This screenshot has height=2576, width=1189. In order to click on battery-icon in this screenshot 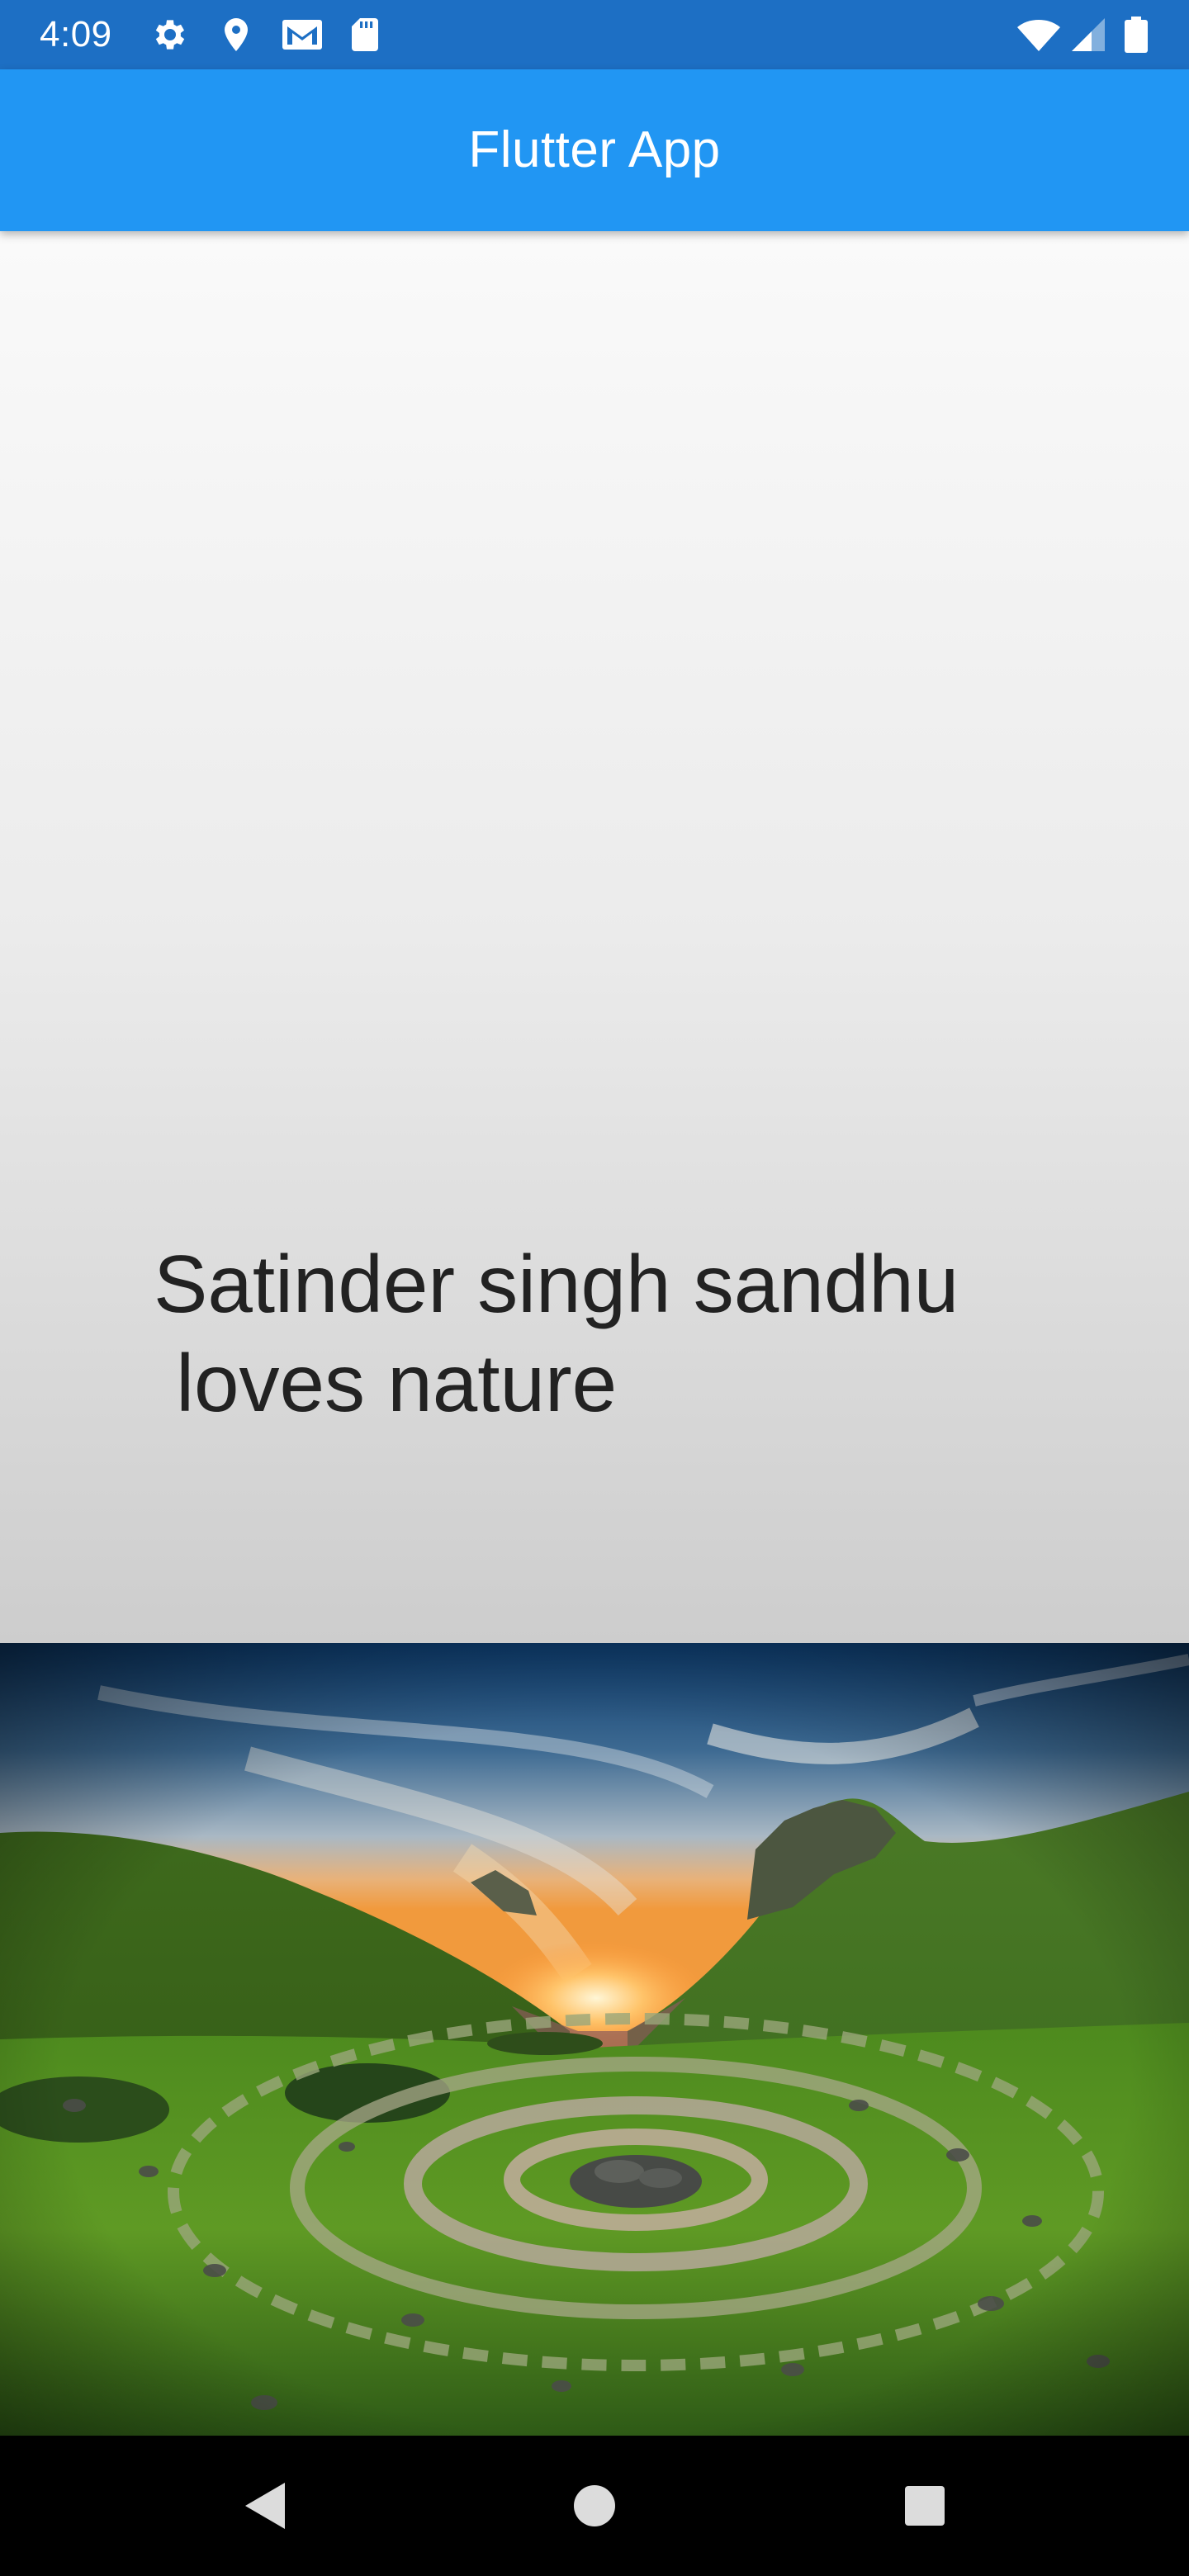, I will do `click(1136, 34)`.